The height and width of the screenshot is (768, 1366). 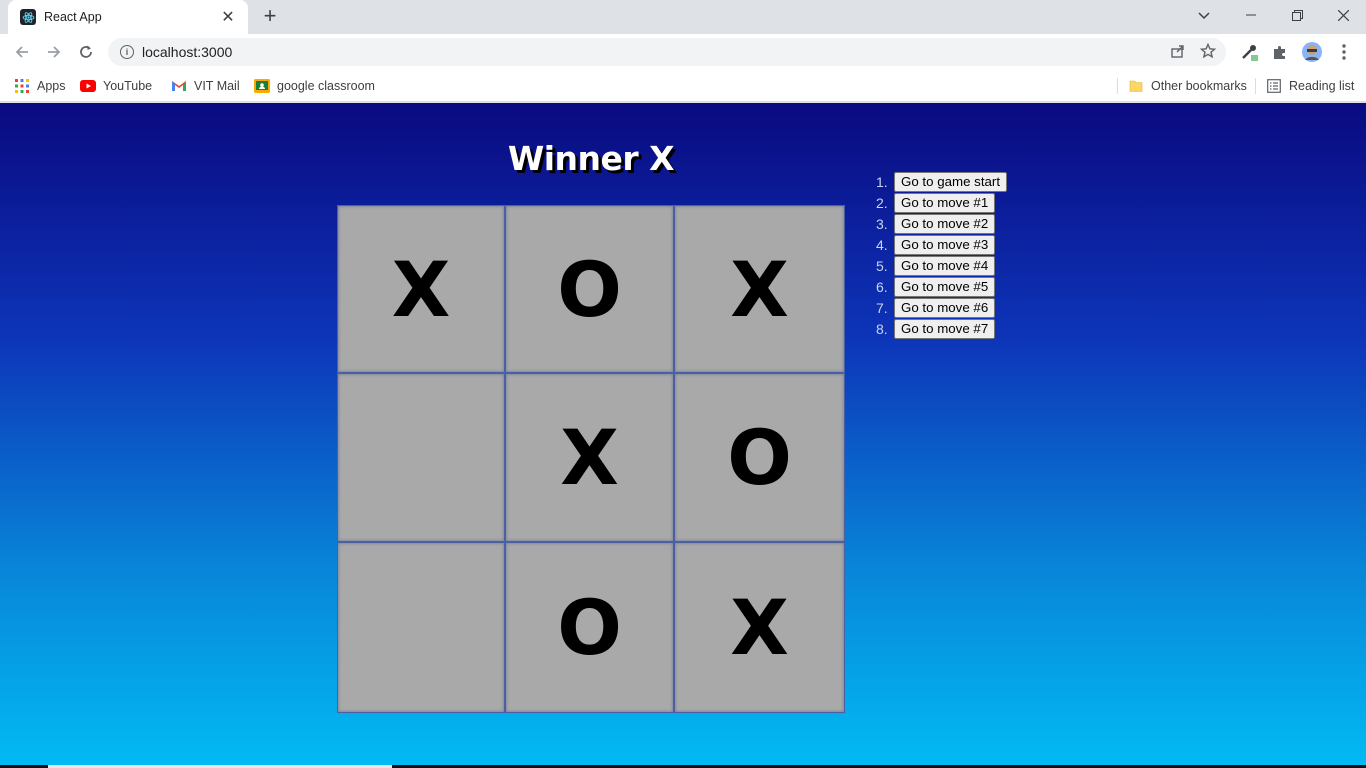 I want to click on go-to-move-button: Go to move #5, so click(x=945, y=286).